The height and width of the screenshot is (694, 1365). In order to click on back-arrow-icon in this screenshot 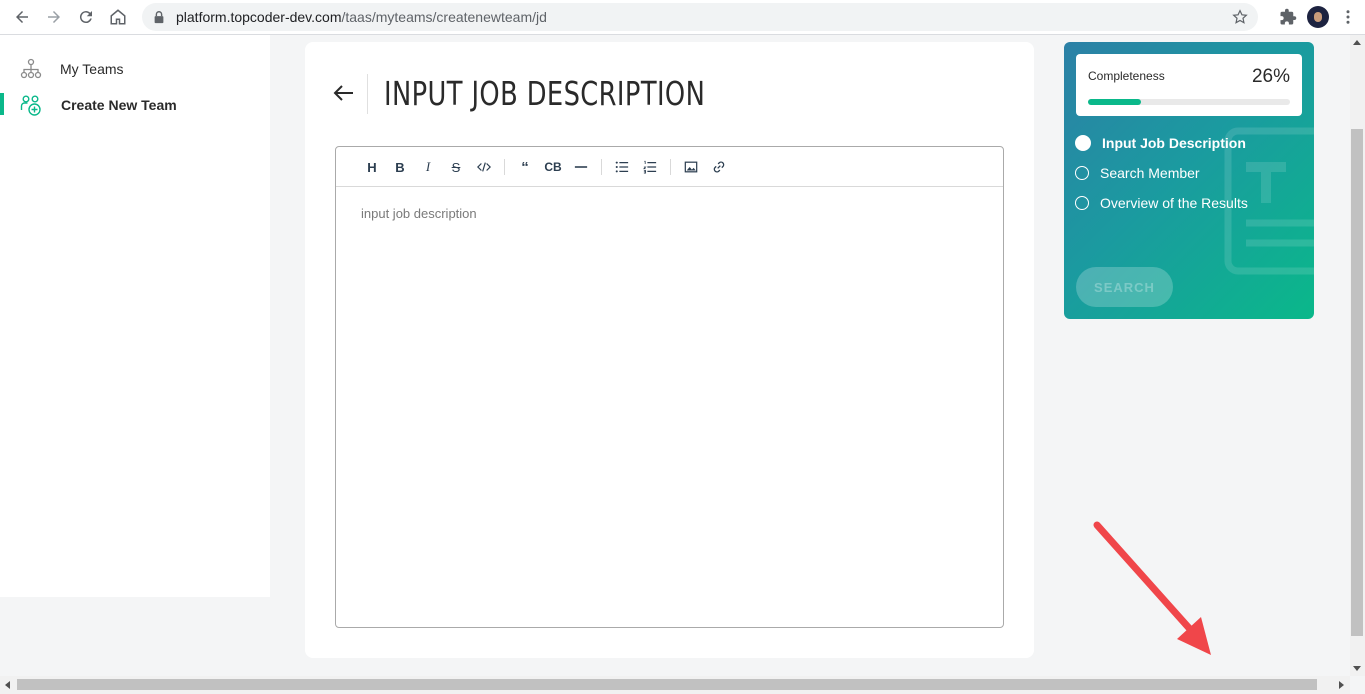, I will do `click(344, 93)`.